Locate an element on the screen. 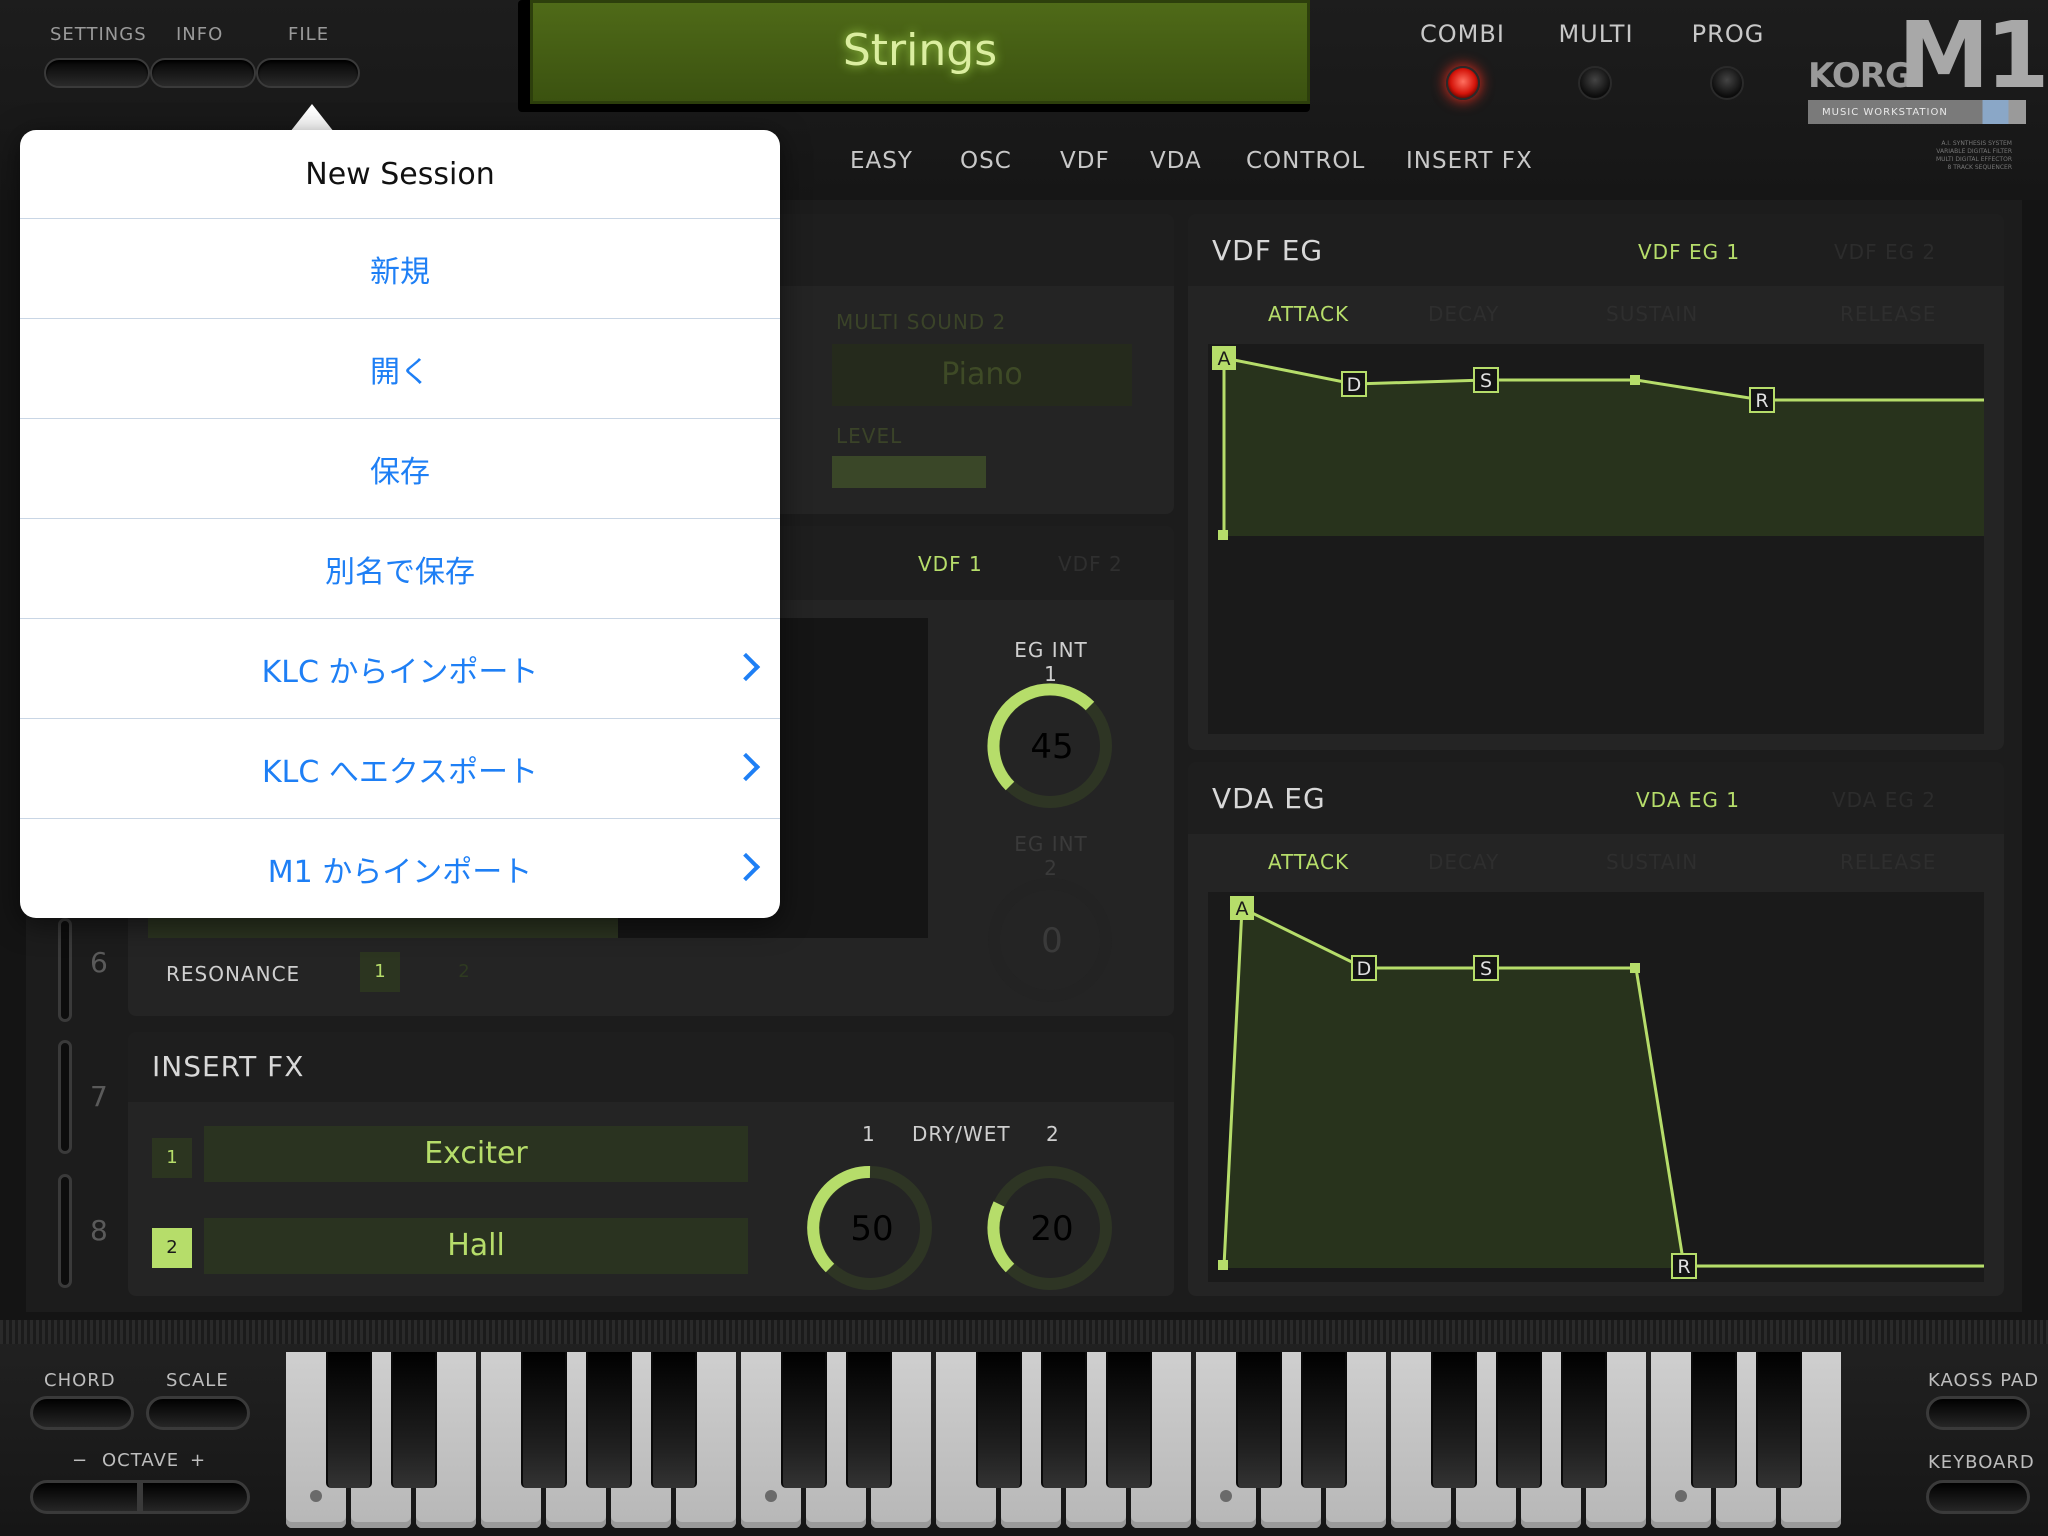 Image resolution: width=2048 pixels, height=1536 pixels. tab-vdf: VDF is located at coordinates (1085, 161).